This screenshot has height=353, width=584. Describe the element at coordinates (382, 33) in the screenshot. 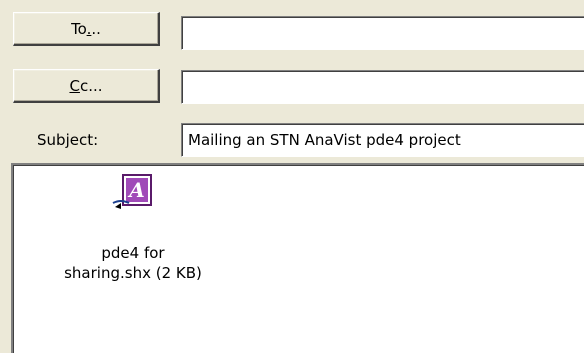

I see `to-field` at that location.